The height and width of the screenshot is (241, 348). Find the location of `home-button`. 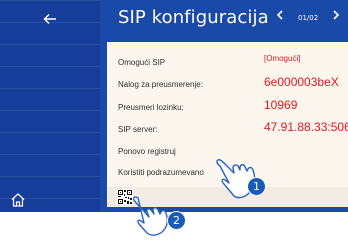

home-button is located at coordinates (19, 201).